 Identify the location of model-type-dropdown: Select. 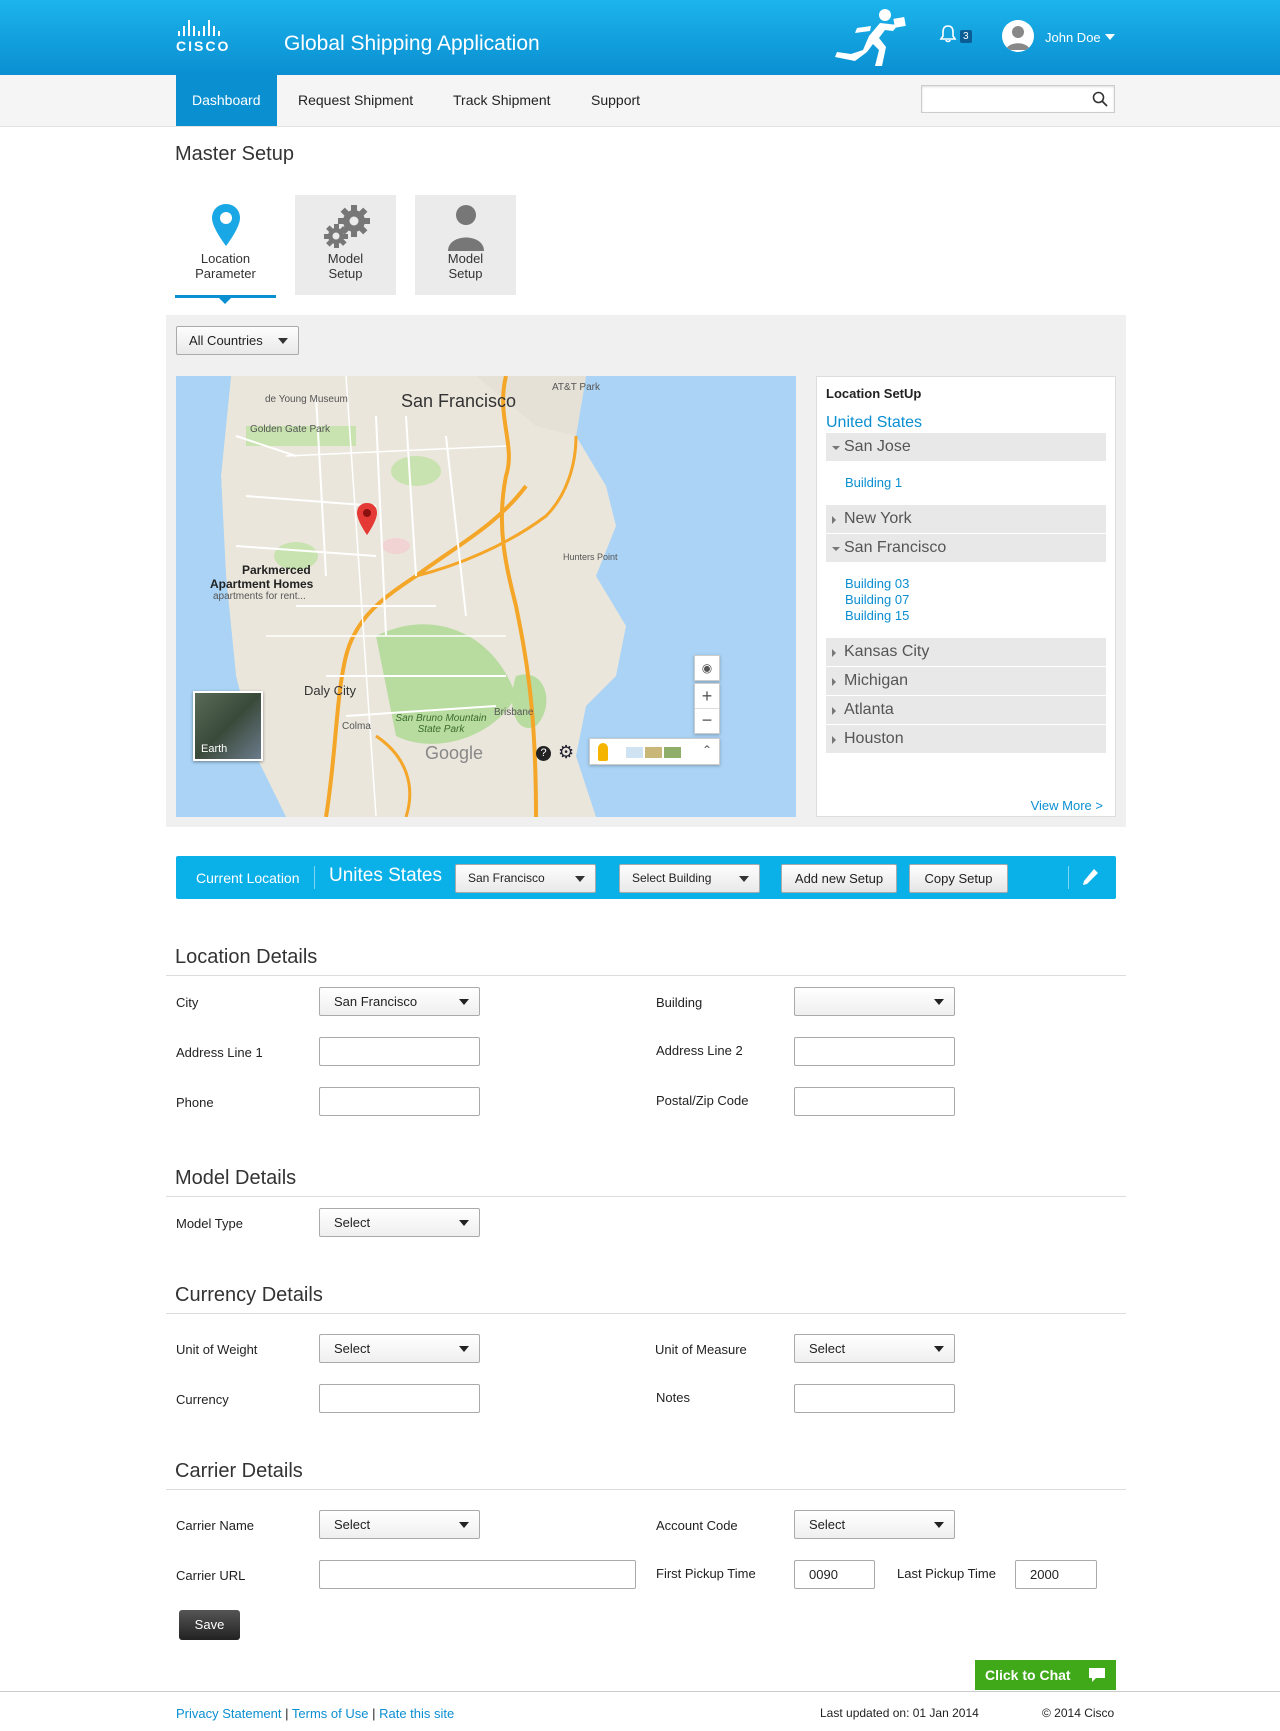
(399, 1222).